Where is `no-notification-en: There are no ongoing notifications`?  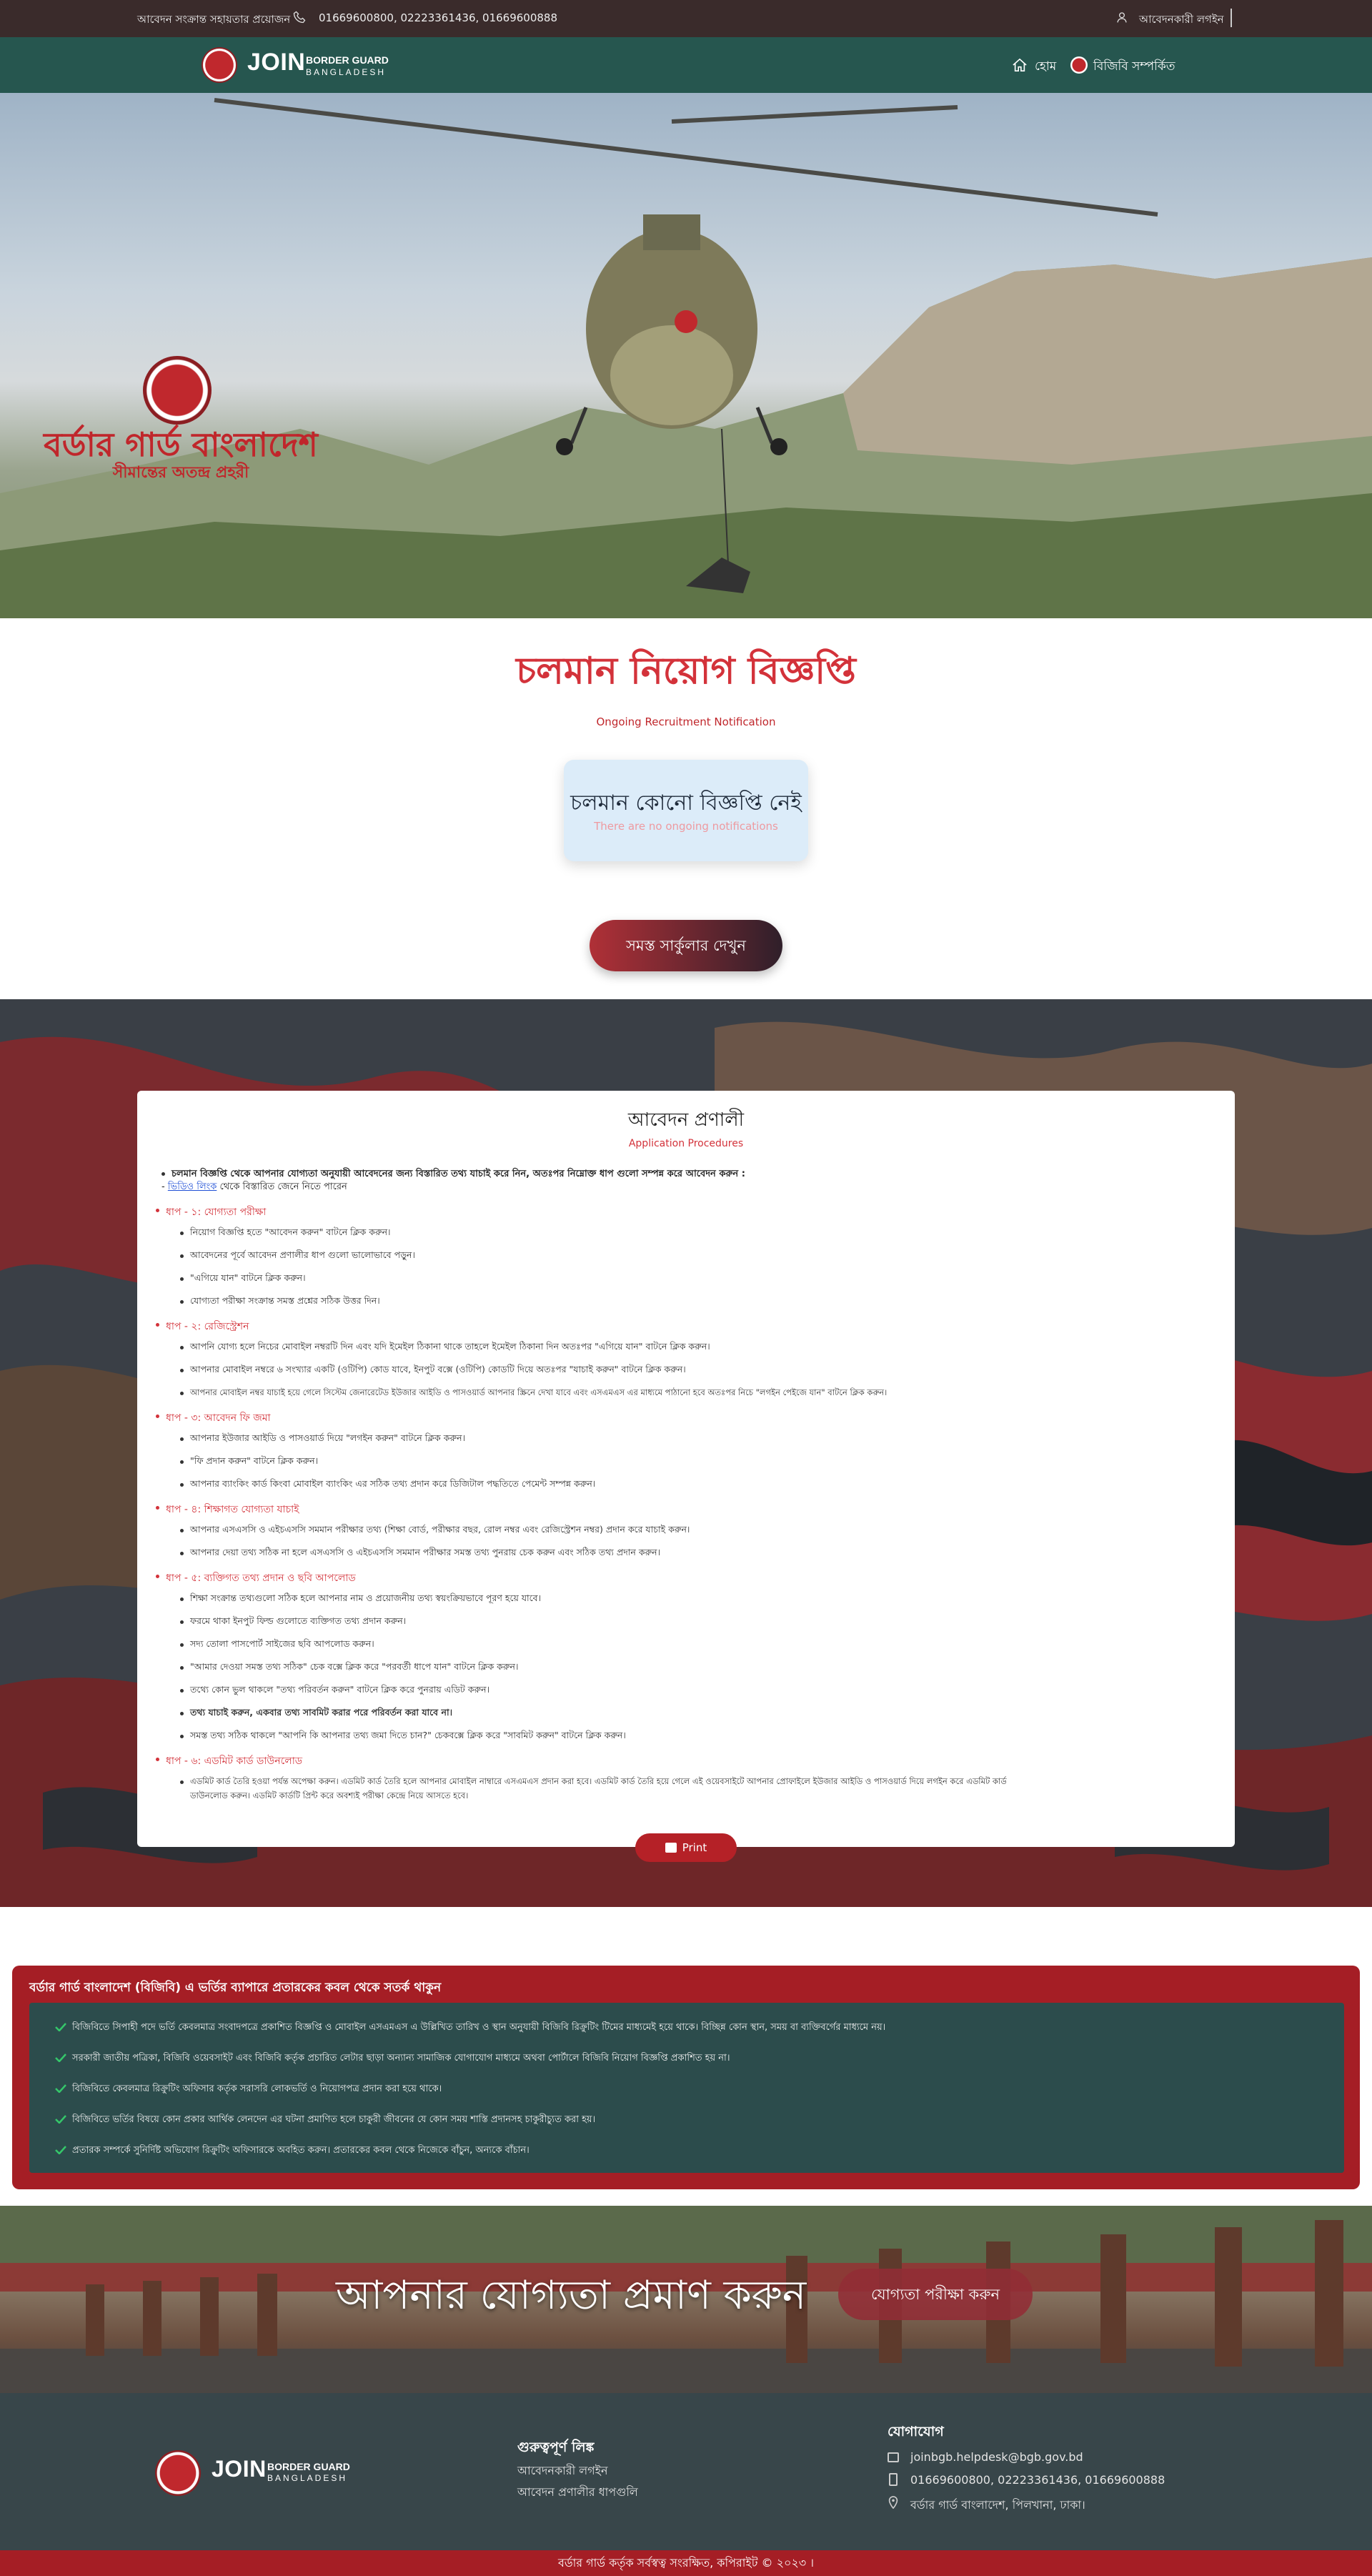 no-notification-en: There are no ongoing notifications is located at coordinates (686, 826).